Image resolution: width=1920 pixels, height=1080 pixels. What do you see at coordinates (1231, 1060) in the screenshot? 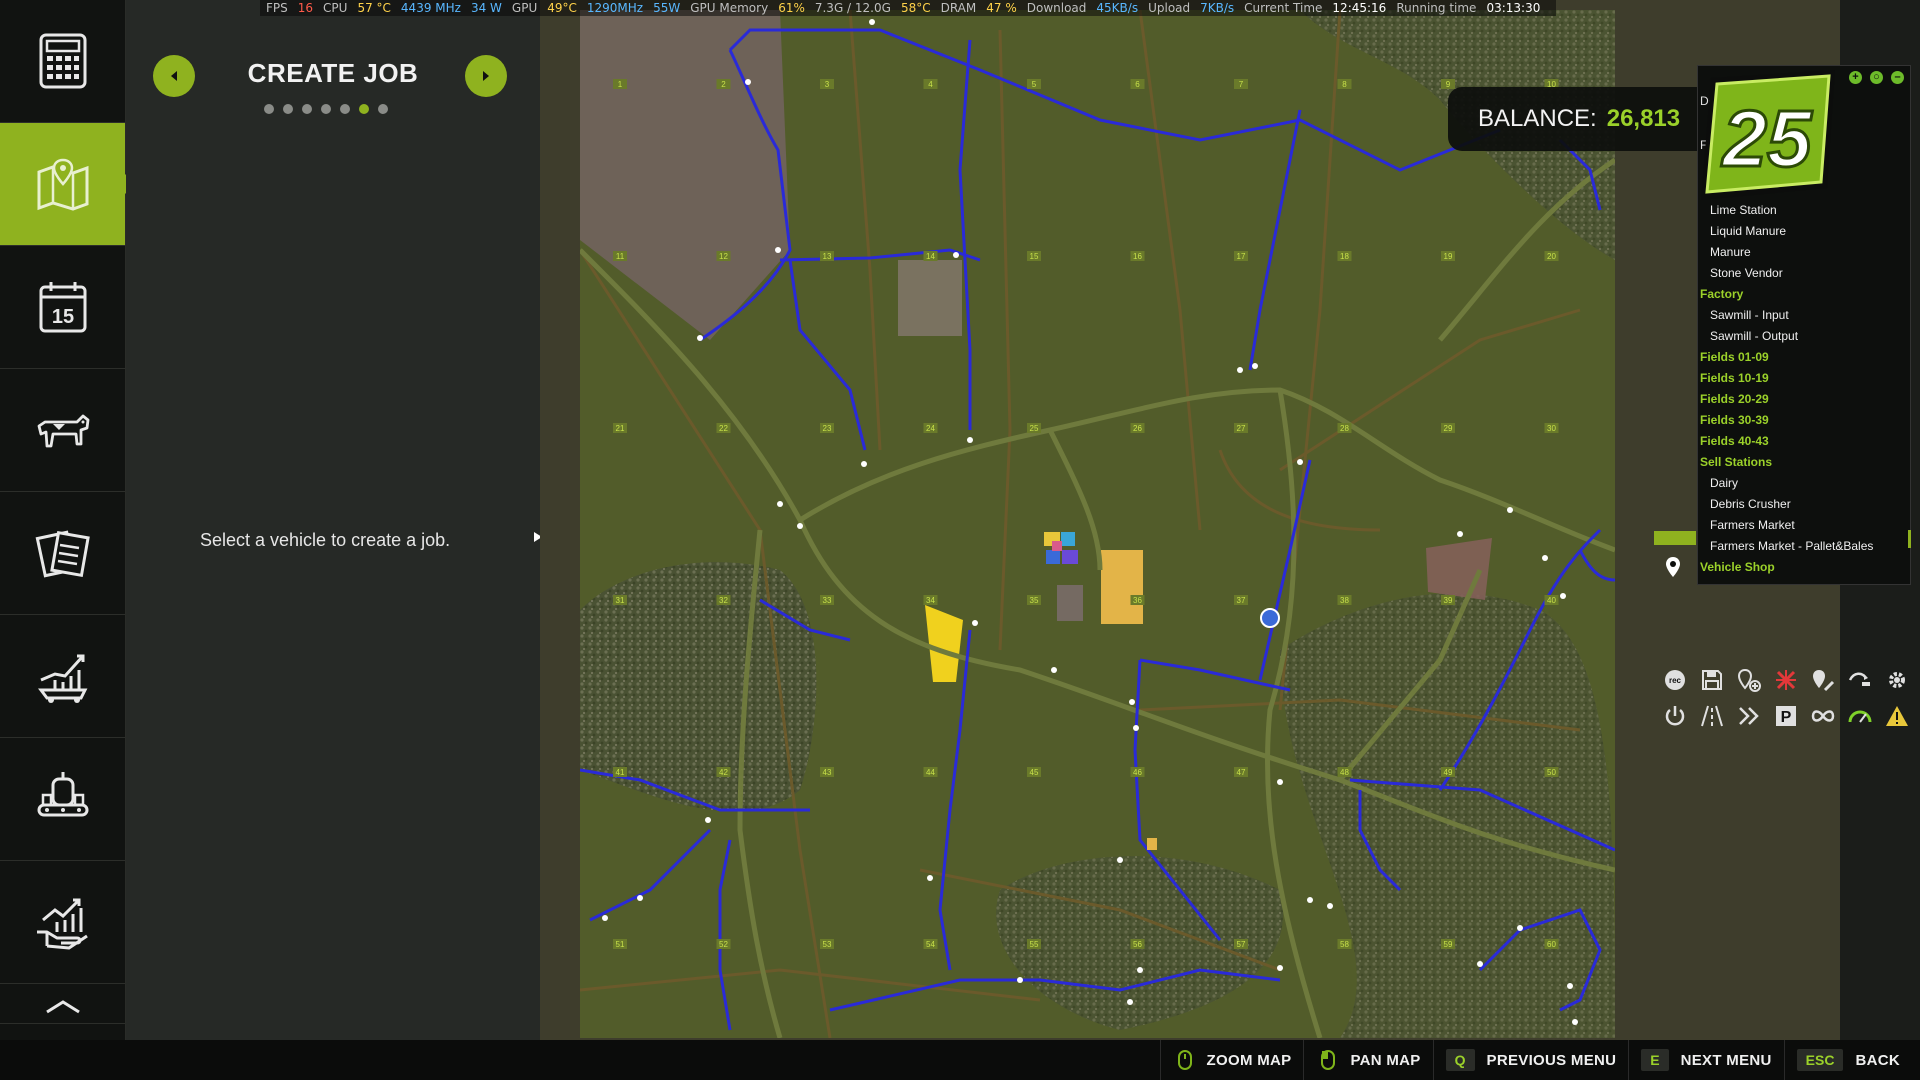
I see `zoom-map-action: ZOOM MAP` at bounding box center [1231, 1060].